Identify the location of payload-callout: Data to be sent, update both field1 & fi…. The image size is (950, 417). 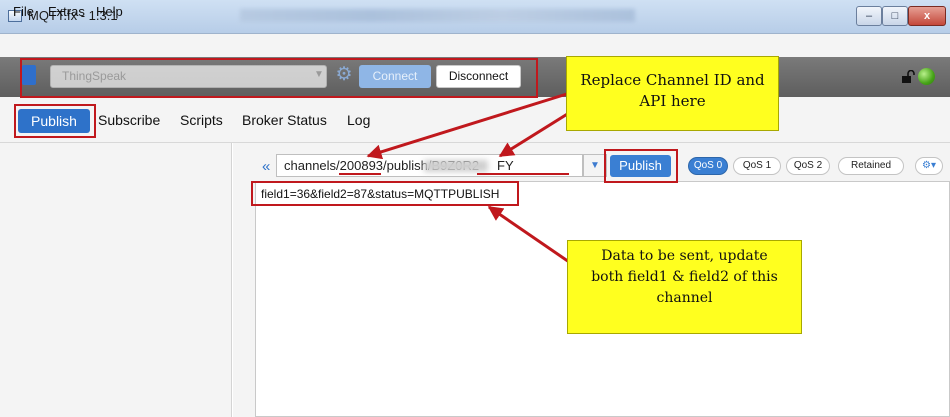
(684, 287).